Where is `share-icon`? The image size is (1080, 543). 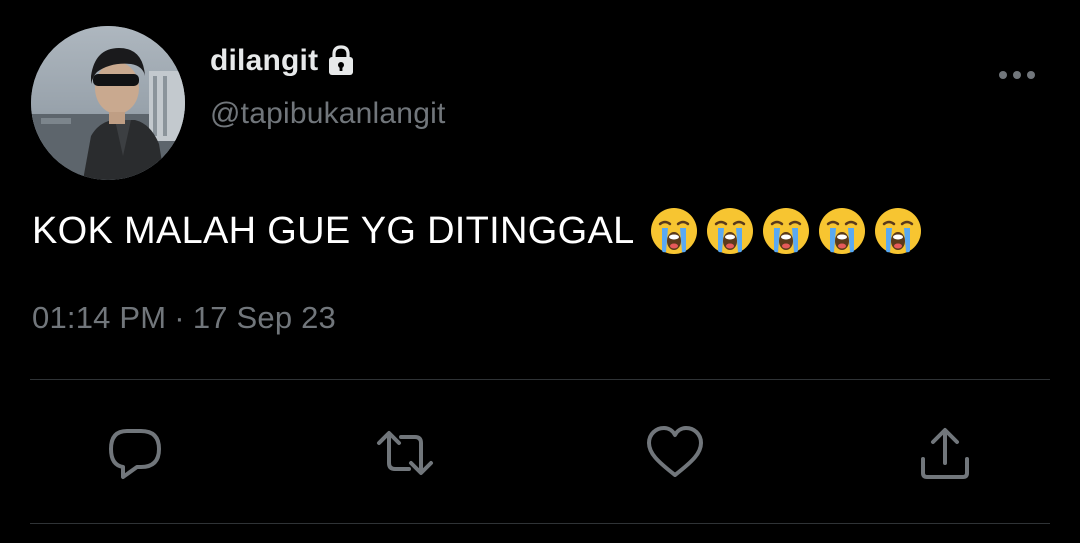
share-icon is located at coordinates (945, 453).